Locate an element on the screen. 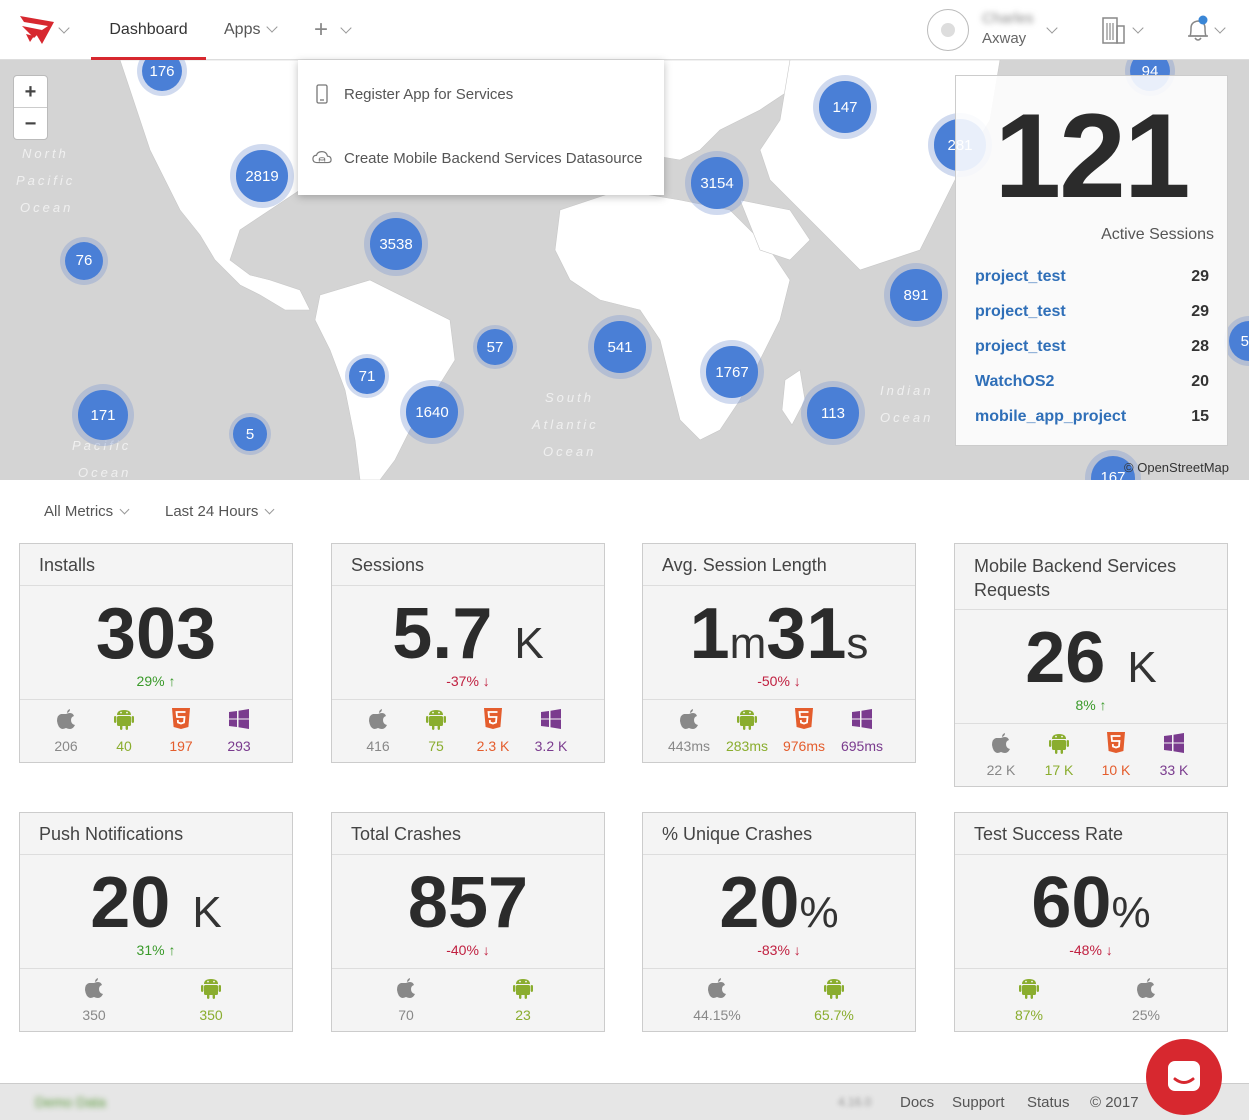 This screenshot has width=1249, height=1120. card-value-unit: s is located at coordinates (857, 643).